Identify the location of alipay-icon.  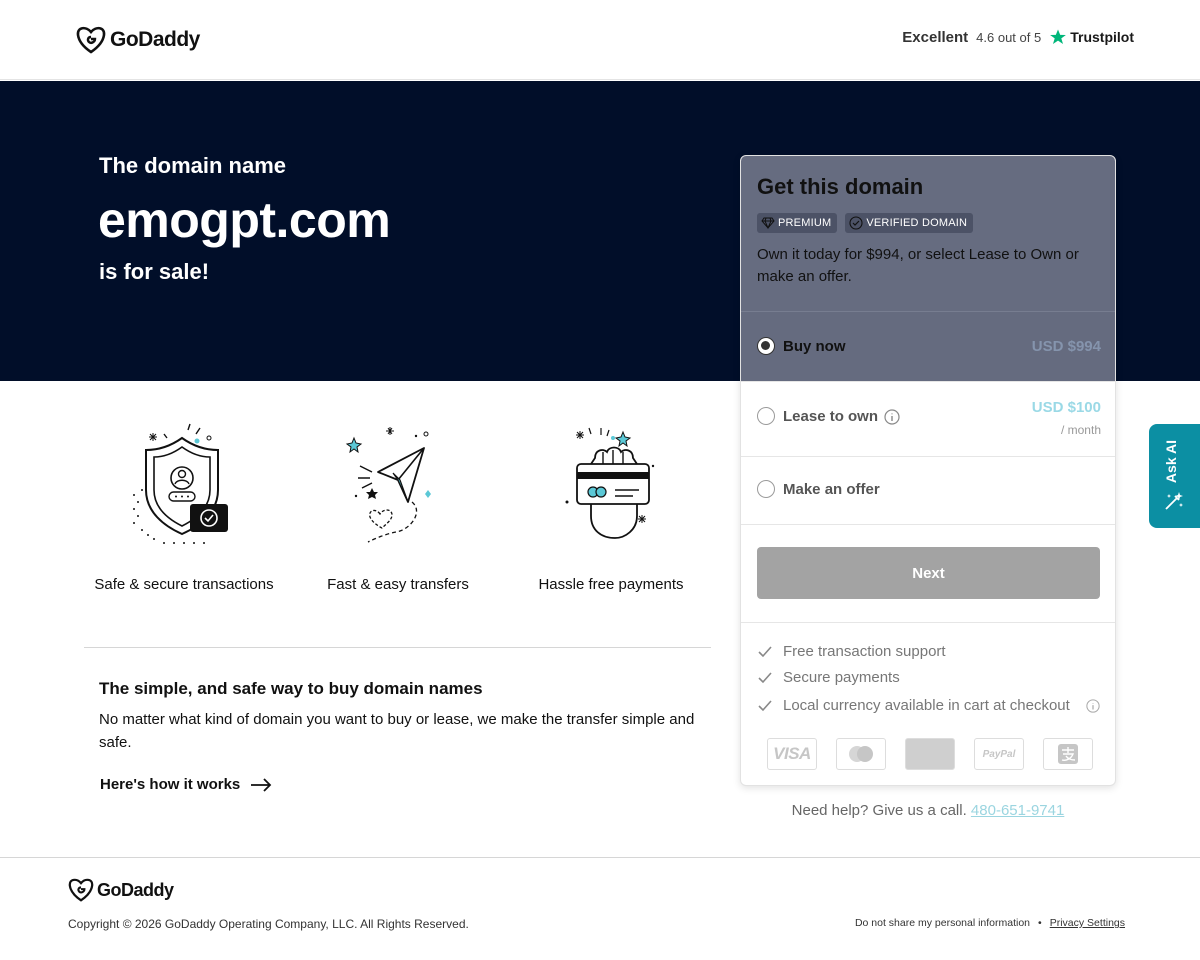
(1068, 754).